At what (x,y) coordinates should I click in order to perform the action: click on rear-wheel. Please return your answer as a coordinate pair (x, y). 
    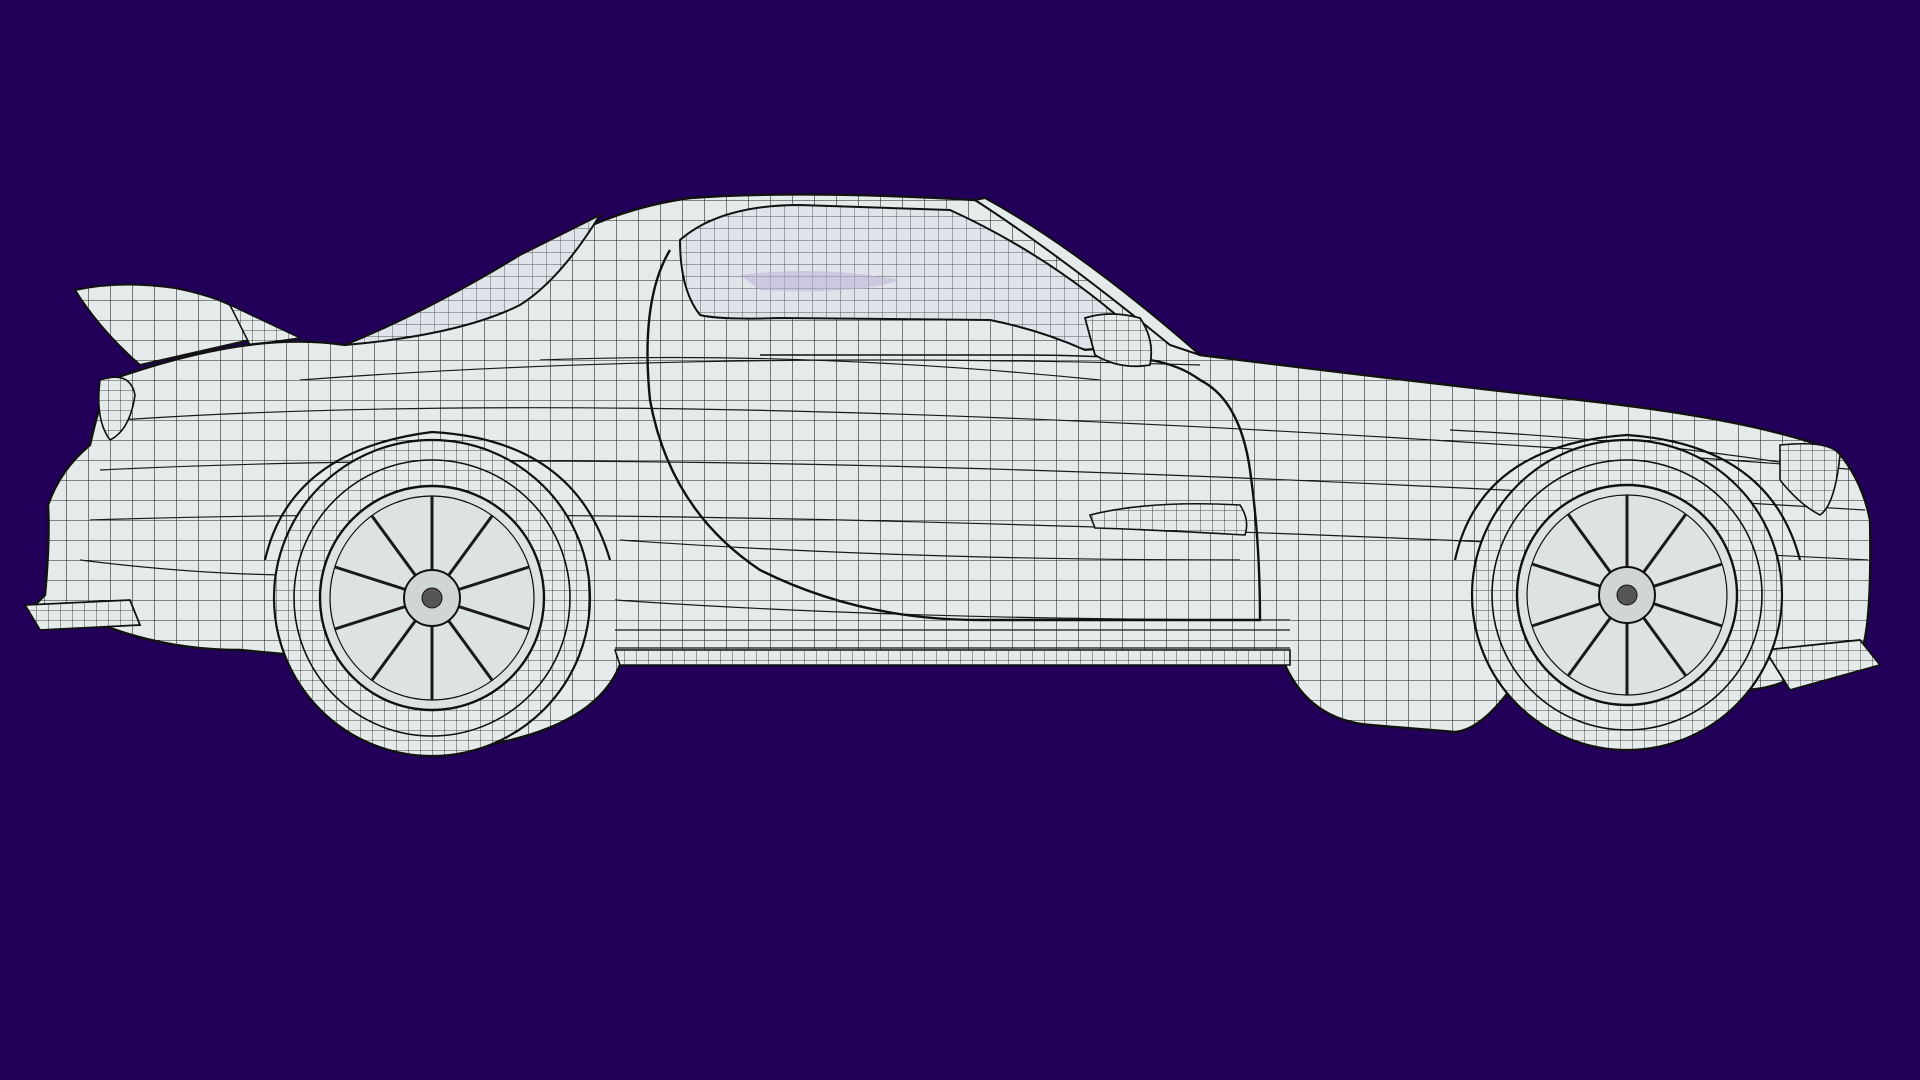
    Looking at the image, I should click on (432, 598).